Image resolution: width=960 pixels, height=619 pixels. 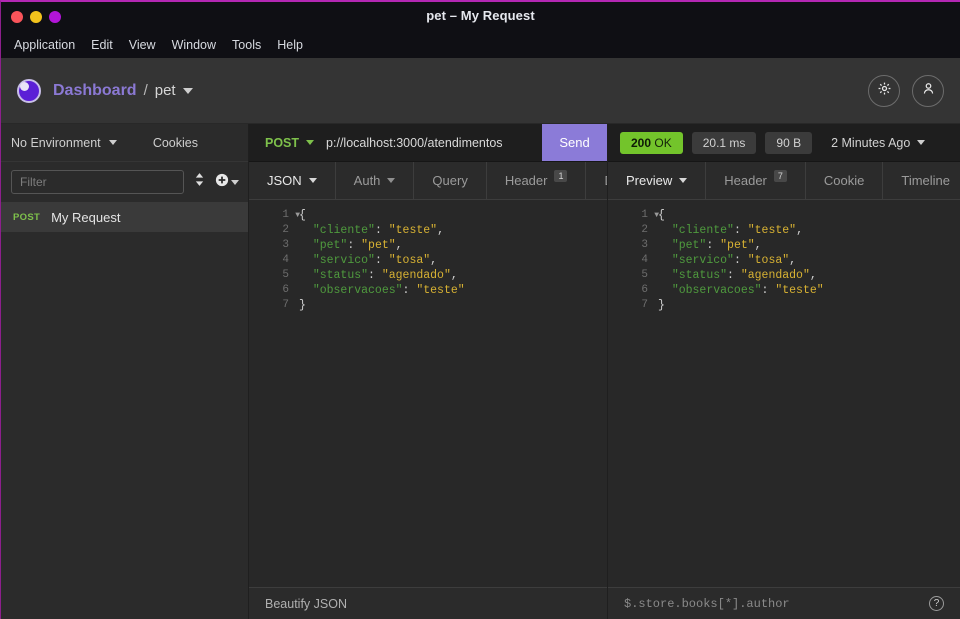 What do you see at coordinates (165, 90) in the screenshot?
I see `breadcrumb-current: pet` at bounding box center [165, 90].